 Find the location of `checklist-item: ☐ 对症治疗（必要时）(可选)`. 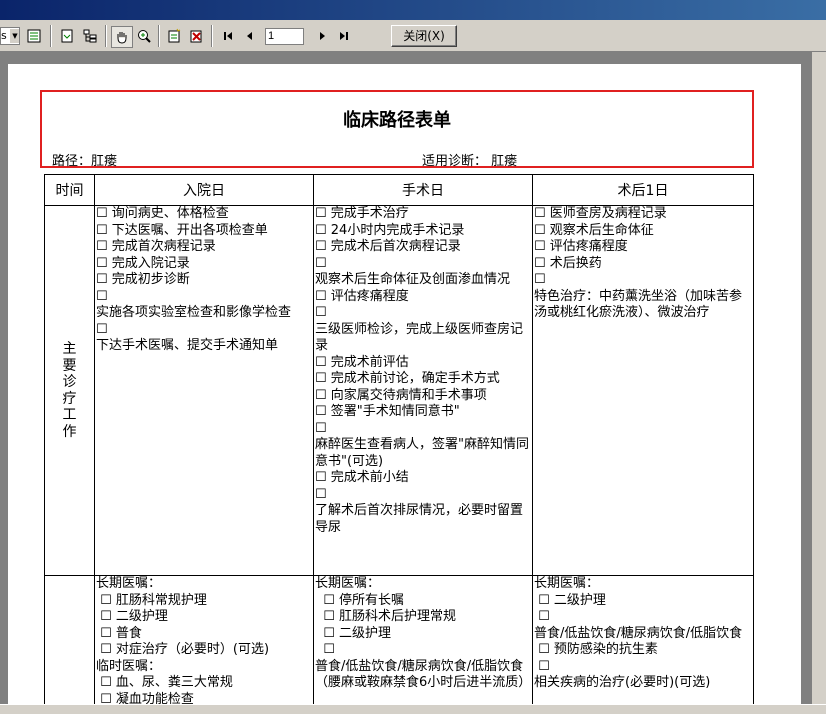

checklist-item: ☐ 对症治疗（必要时）(可选) is located at coordinates (183, 649).